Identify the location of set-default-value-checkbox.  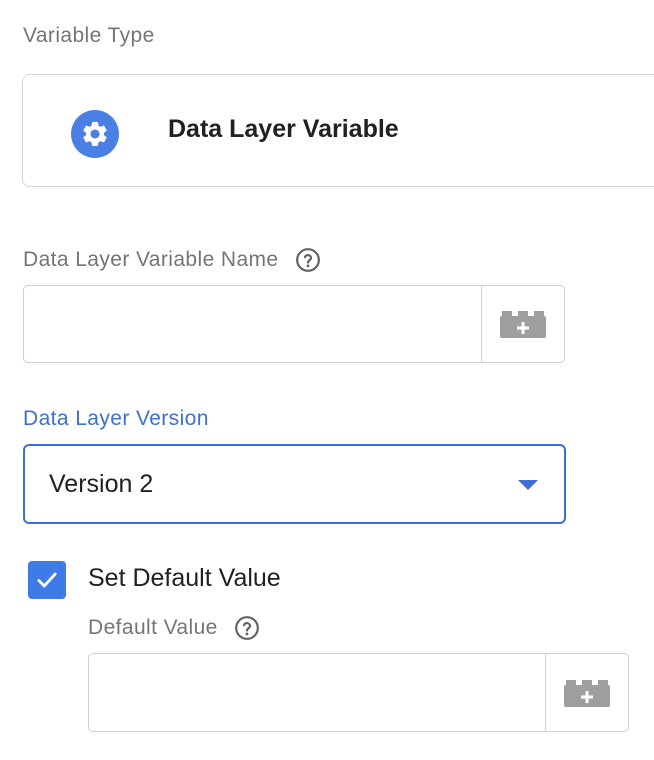
(47, 580).